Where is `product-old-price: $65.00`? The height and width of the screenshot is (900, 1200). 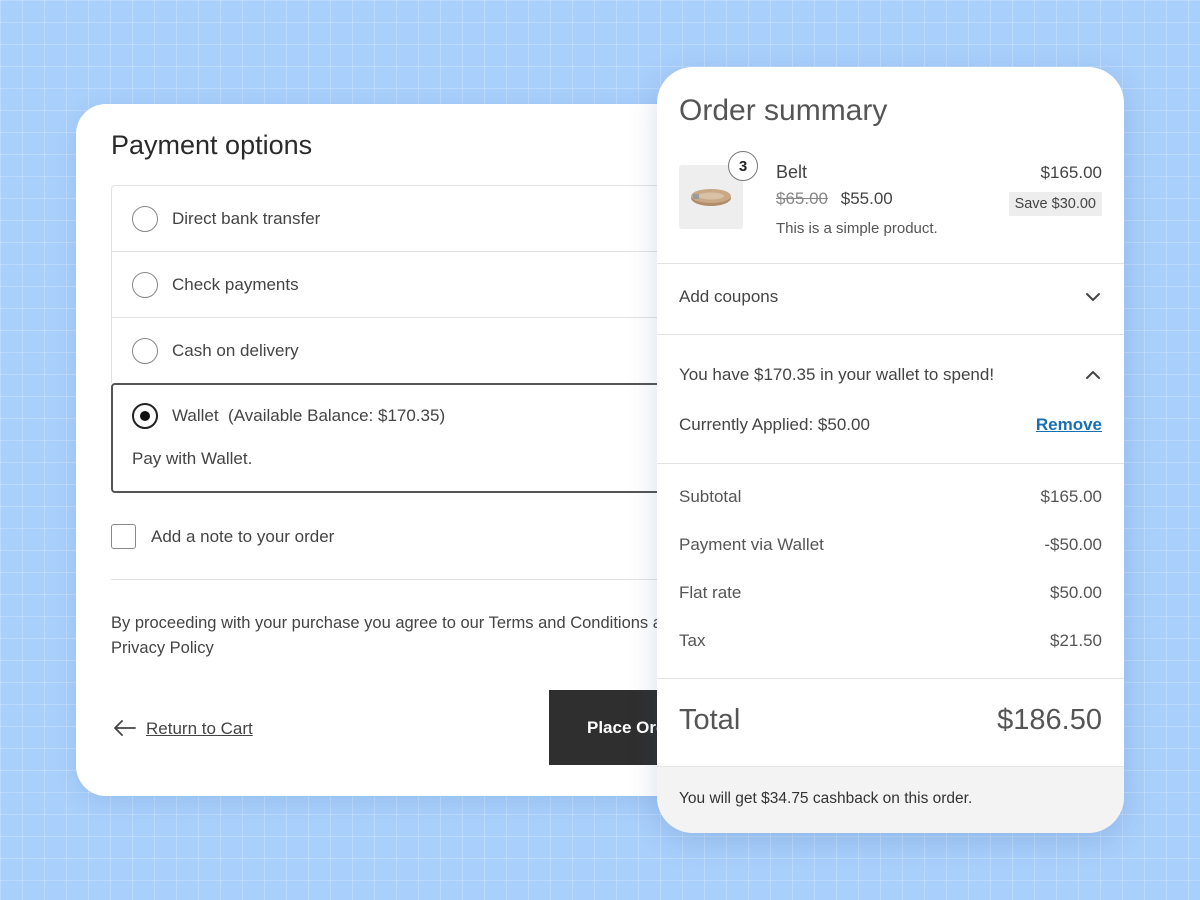 product-old-price: $65.00 is located at coordinates (802, 198).